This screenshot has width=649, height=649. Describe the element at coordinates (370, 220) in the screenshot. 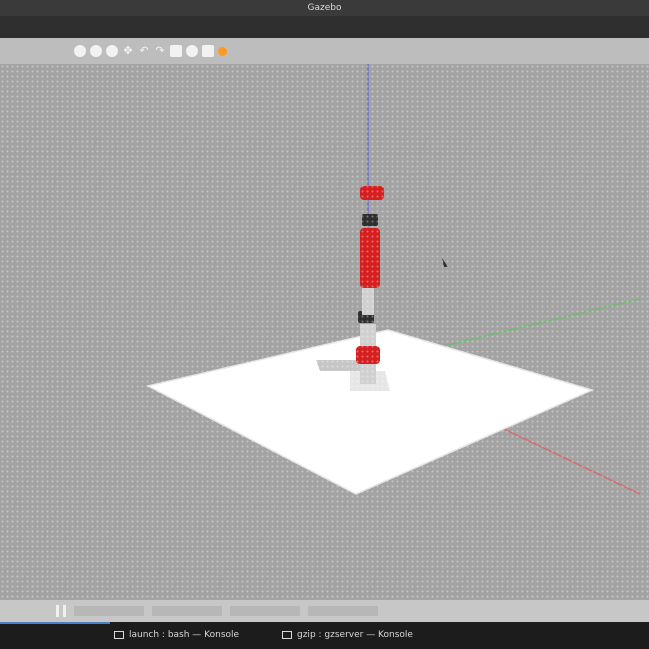

I see `robot-joint-upper` at that location.